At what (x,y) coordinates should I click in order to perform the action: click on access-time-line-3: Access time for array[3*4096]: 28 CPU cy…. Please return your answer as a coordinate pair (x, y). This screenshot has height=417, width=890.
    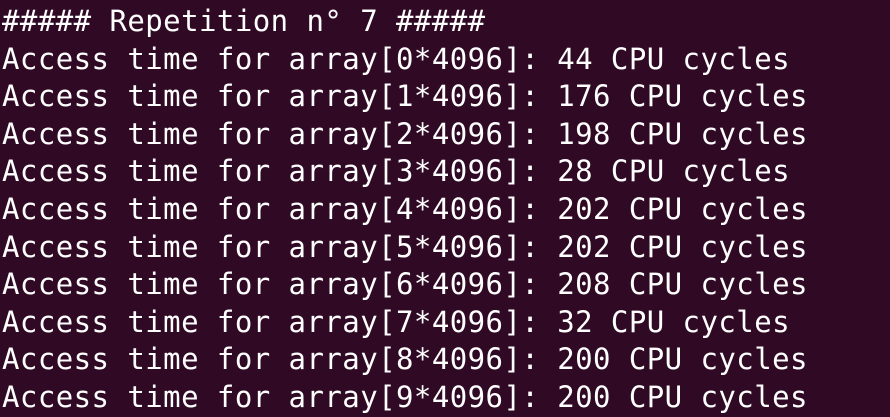
    Looking at the image, I should click on (396, 171).